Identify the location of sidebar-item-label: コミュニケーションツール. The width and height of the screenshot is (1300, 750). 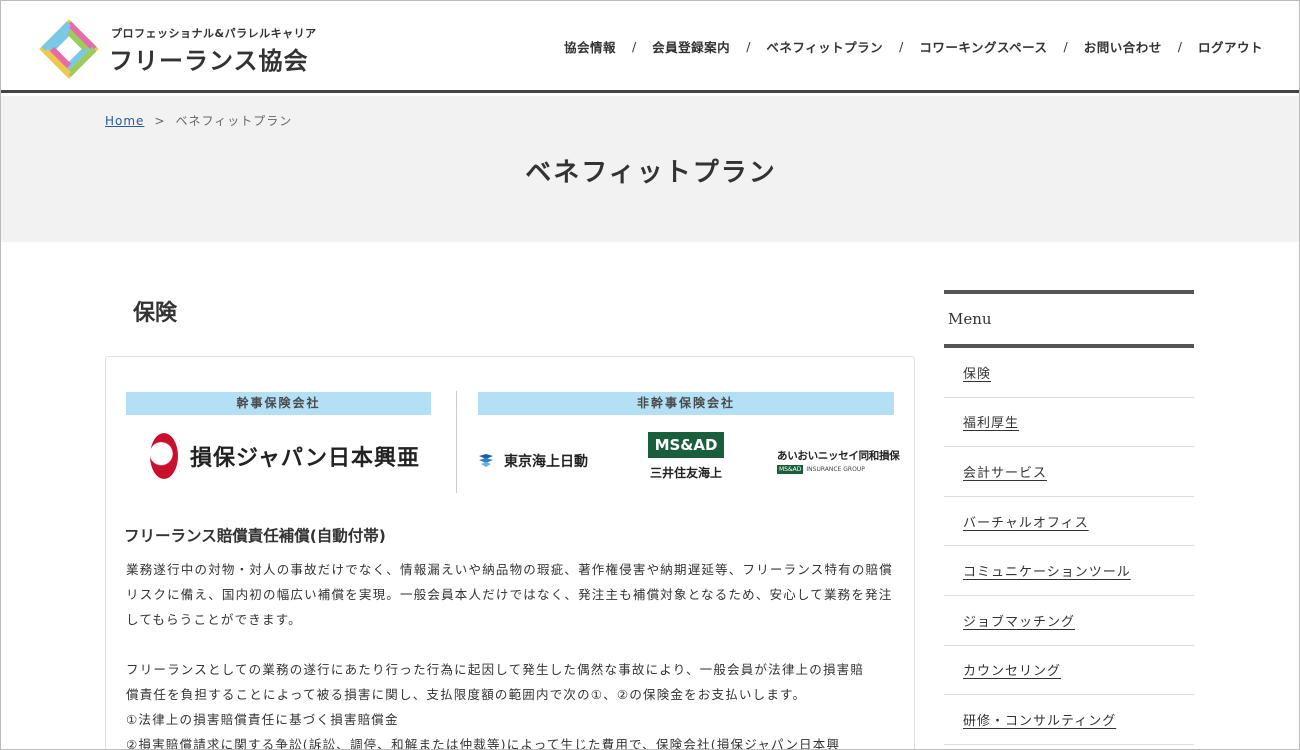
(1047, 570).